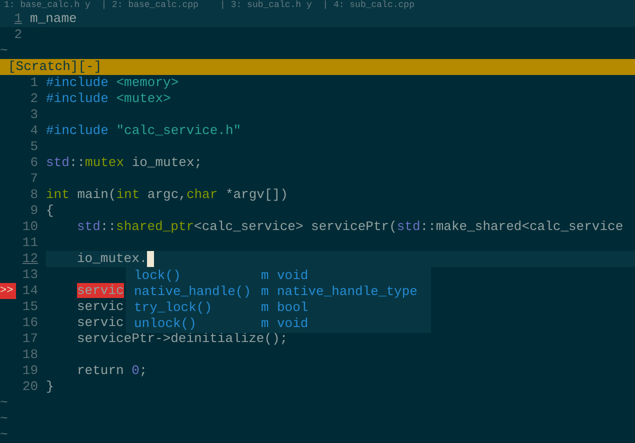  What do you see at coordinates (112, 83) in the screenshot?
I see `code-line: #include <memory>` at bounding box center [112, 83].